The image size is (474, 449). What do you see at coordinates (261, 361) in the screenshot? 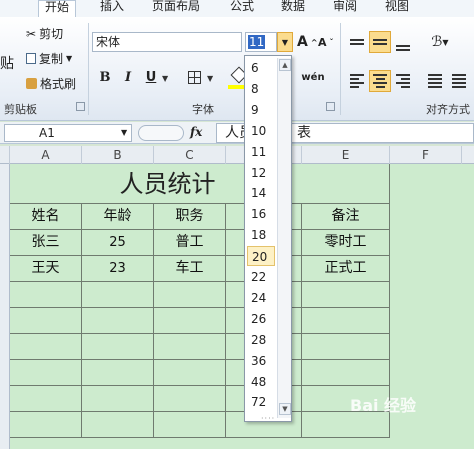
I see `font-size-option: 36` at bounding box center [261, 361].